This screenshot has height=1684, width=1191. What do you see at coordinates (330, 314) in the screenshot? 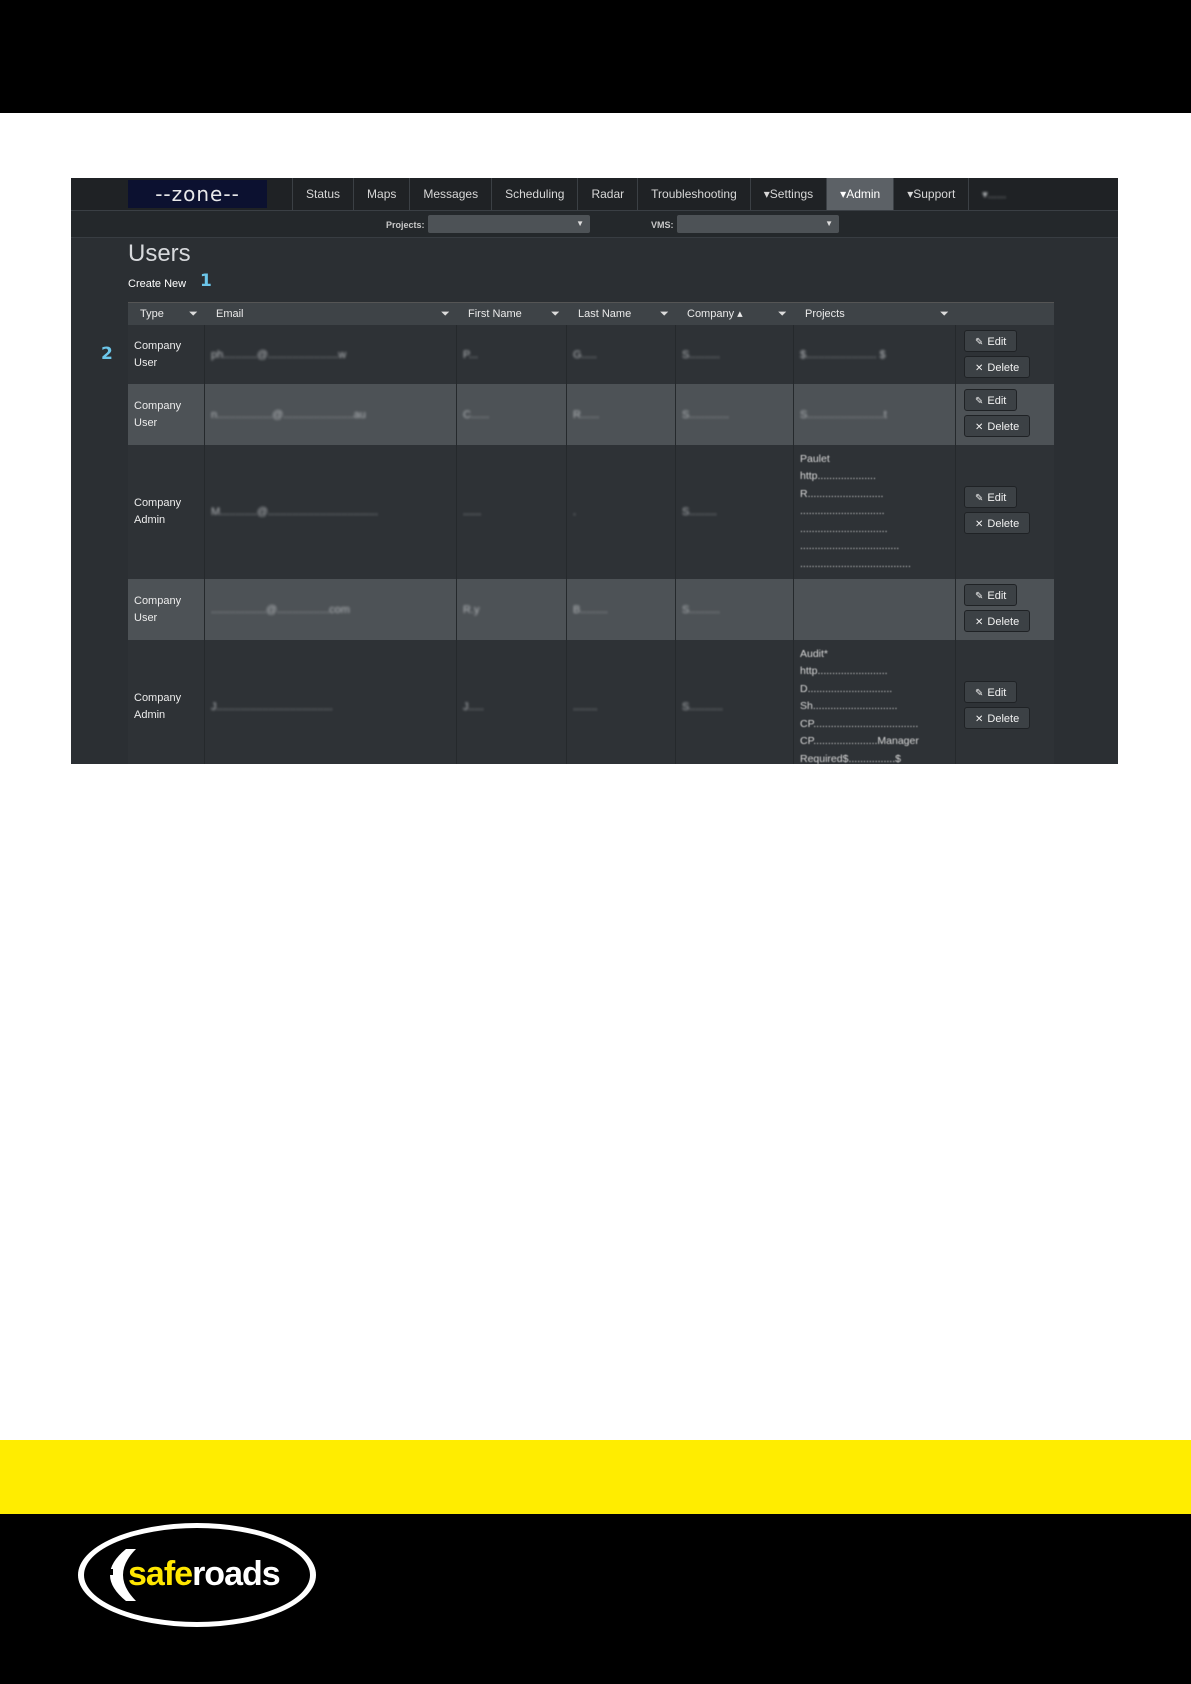
I see `col-email: Email` at bounding box center [330, 314].